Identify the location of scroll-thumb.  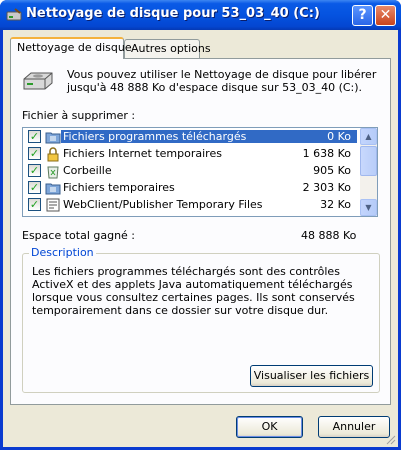
(368, 161).